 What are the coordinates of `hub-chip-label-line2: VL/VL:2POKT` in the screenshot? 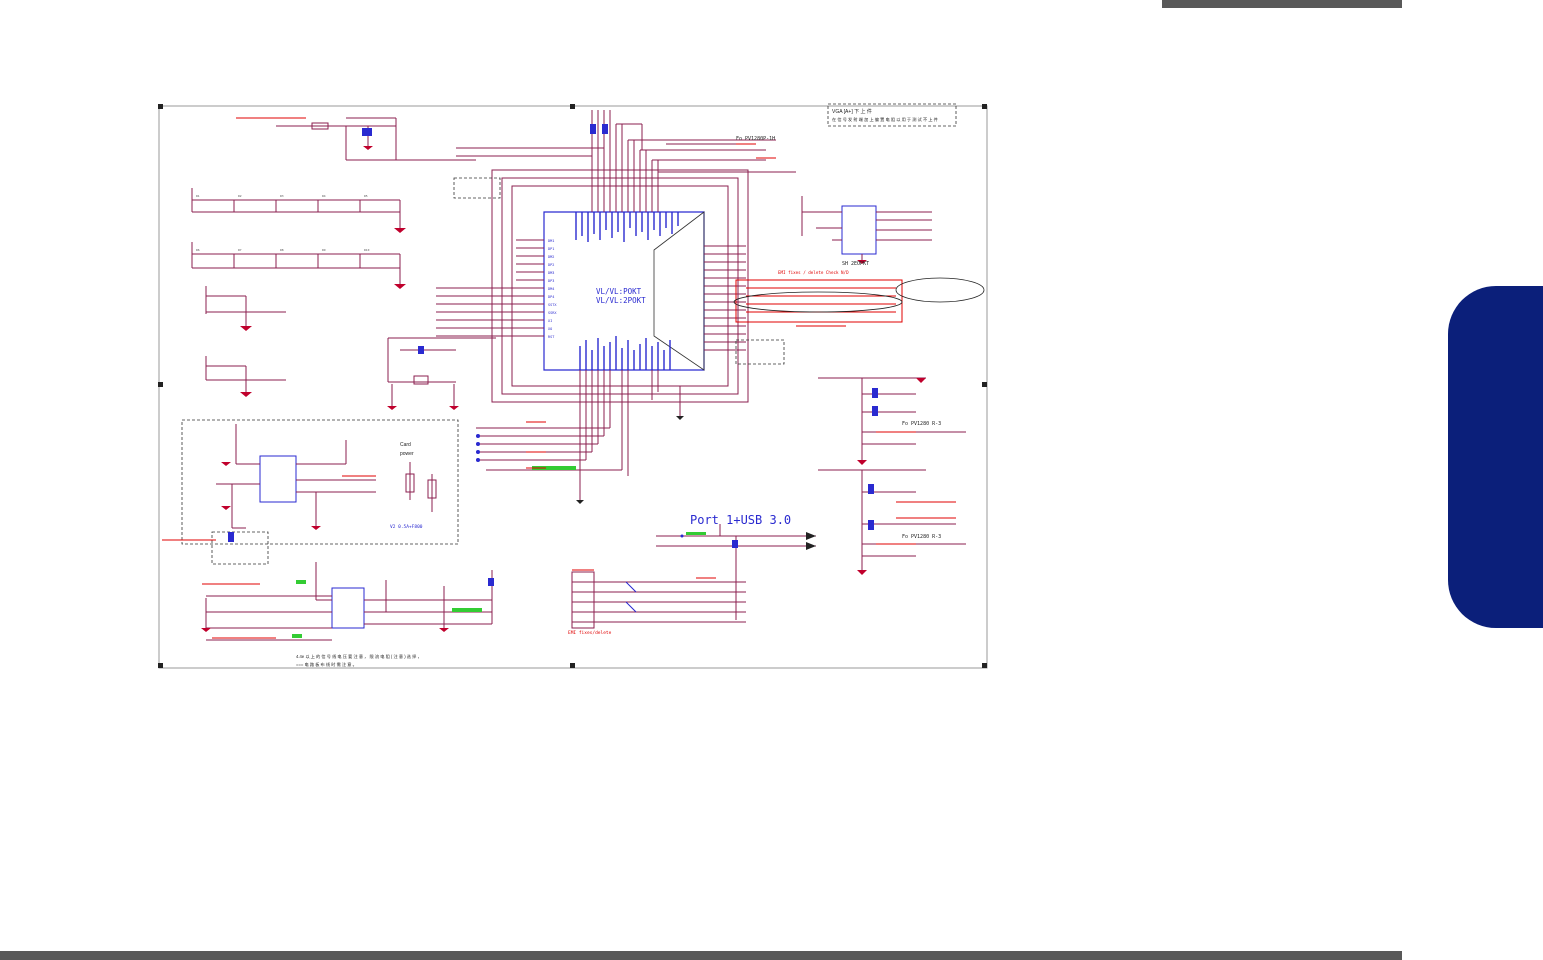 It's located at (621, 300).